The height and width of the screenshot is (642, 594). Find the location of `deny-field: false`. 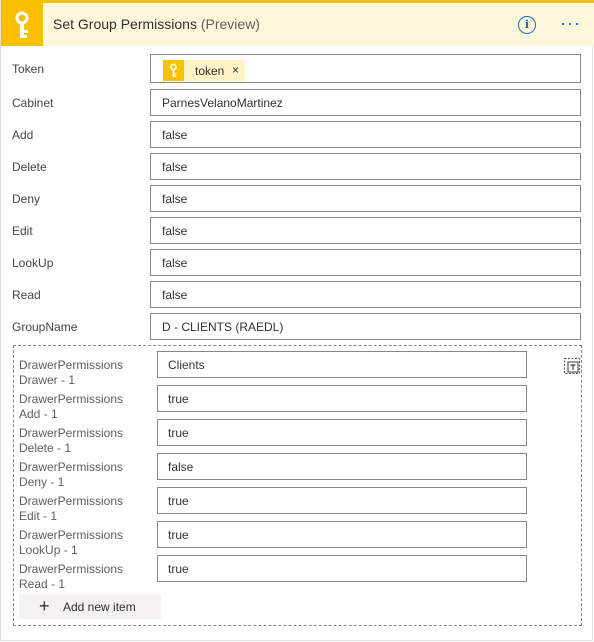

deny-field: false is located at coordinates (365, 198).